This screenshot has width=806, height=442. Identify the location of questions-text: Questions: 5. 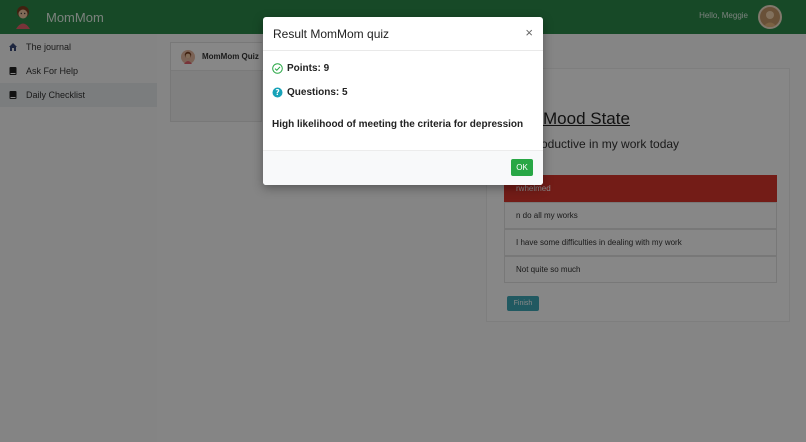
(317, 92).